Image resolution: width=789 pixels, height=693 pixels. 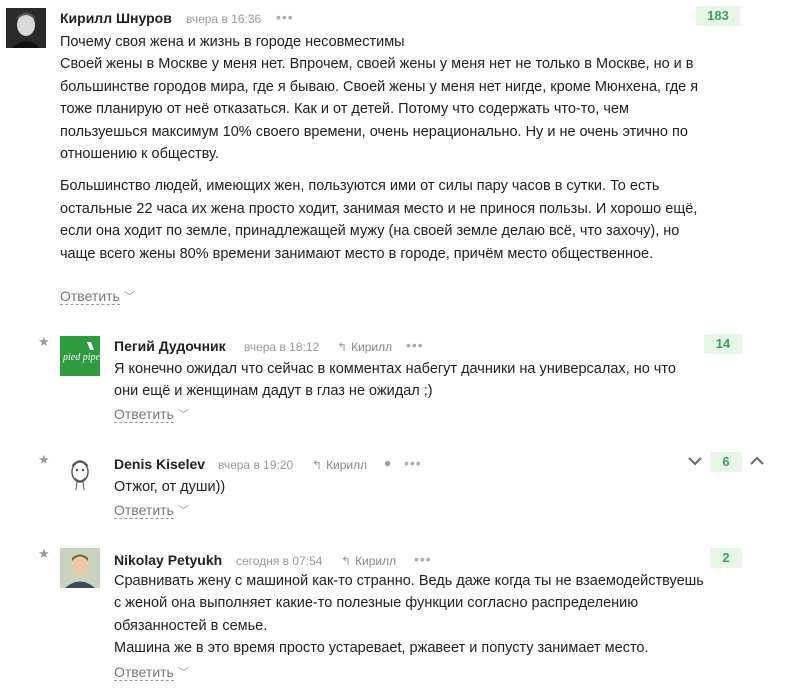 What do you see at coordinates (279, 561) in the screenshot?
I see `comment-time: сегодня в 07:54` at bounding box center [279, 561].